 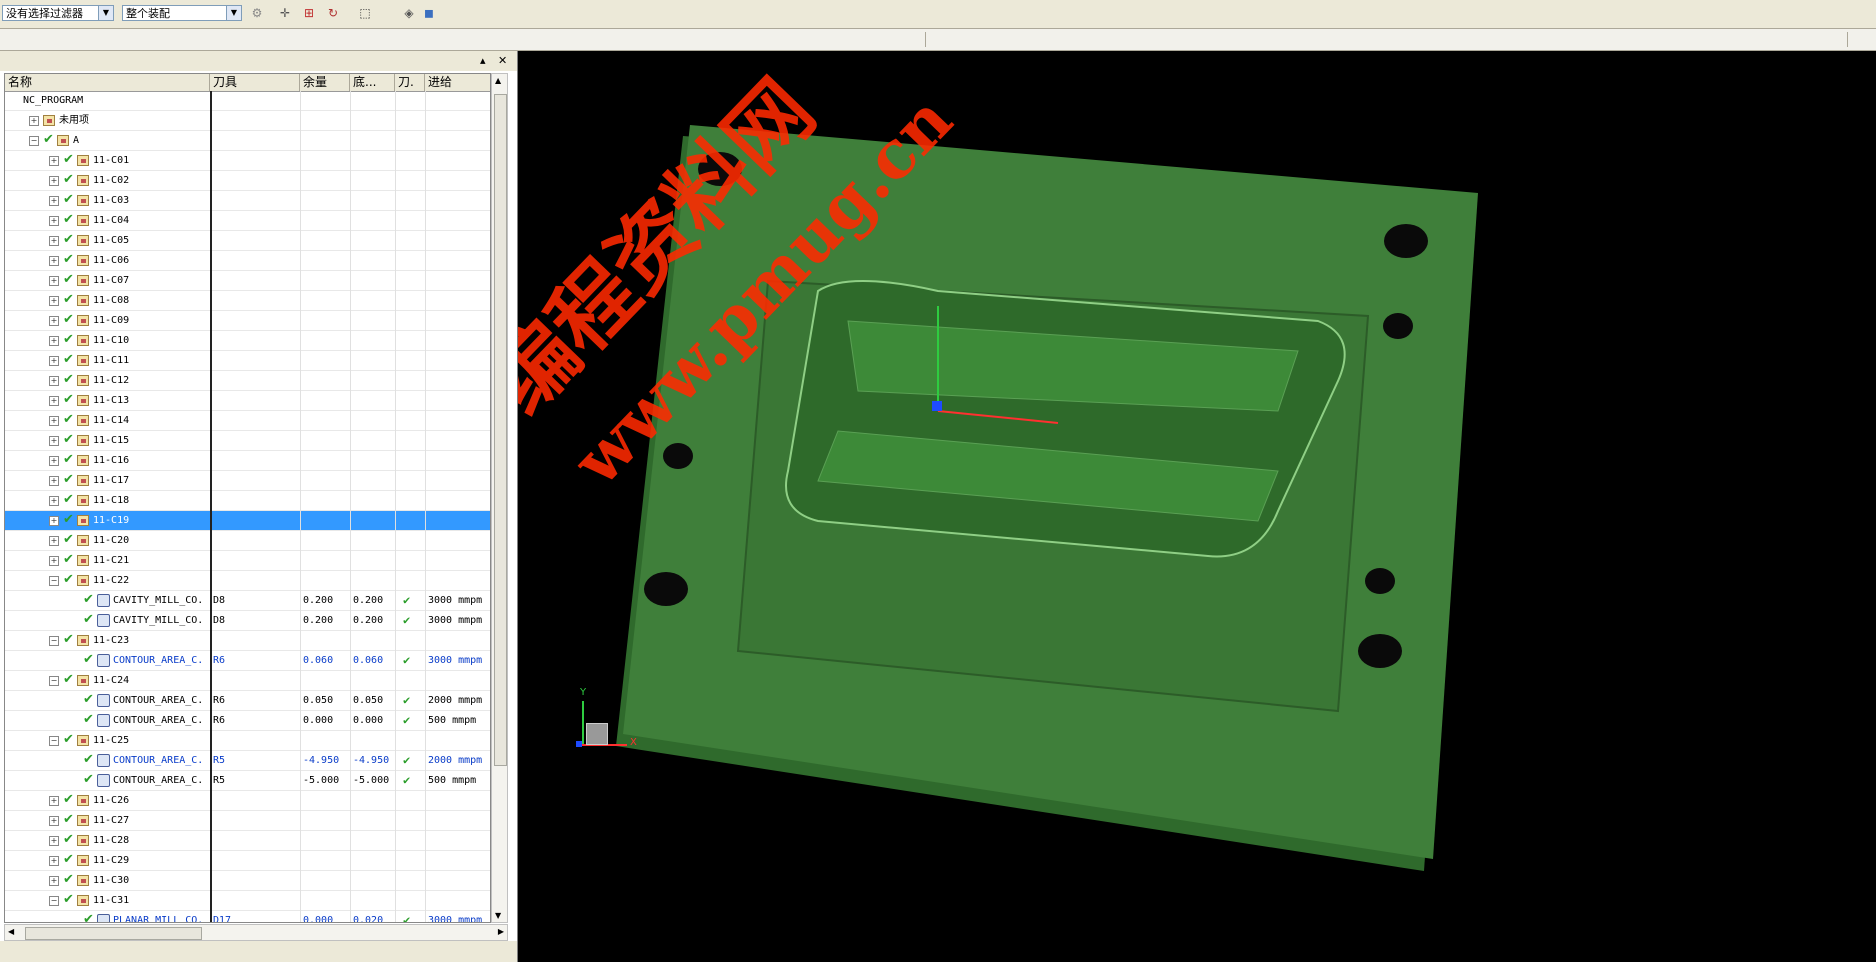 I want to click on program-group-row: − ✔ 11-C25, so click(x=247, y=741).